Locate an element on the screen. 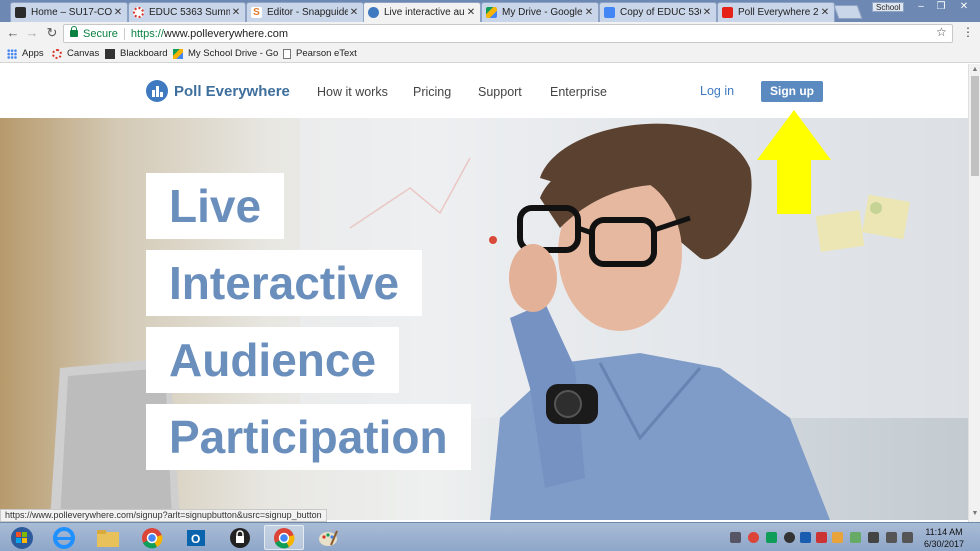 The width and height of the screenshot is (980, 551). bookmark-my-school-drive: My School Drive - Go is located at coordinates (225, 53).